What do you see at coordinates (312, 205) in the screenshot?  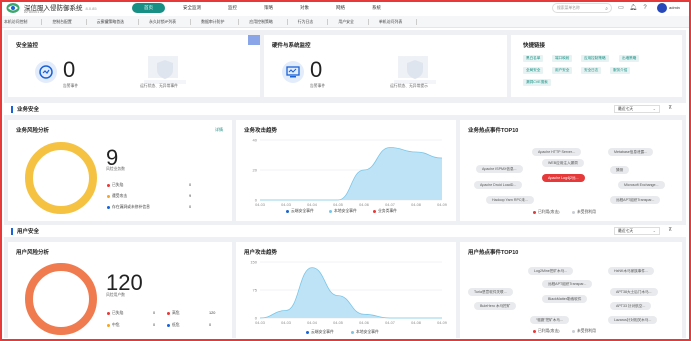 I see `x-tick-label: 04-04` at bounding box center [312, 205].